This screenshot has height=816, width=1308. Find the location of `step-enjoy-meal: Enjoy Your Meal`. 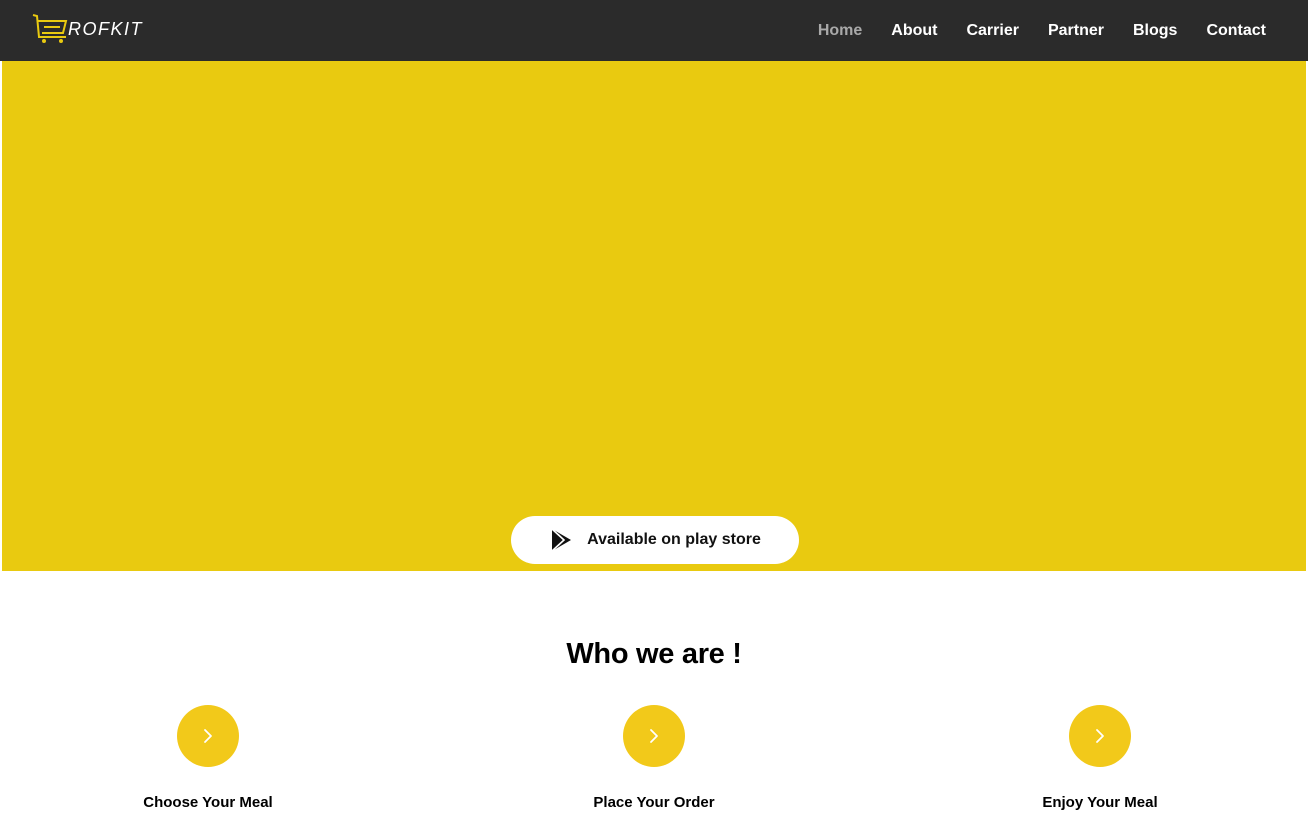

step-enjoy-meal: Enjoy Your Meal is located at coordinates (1100, 758).